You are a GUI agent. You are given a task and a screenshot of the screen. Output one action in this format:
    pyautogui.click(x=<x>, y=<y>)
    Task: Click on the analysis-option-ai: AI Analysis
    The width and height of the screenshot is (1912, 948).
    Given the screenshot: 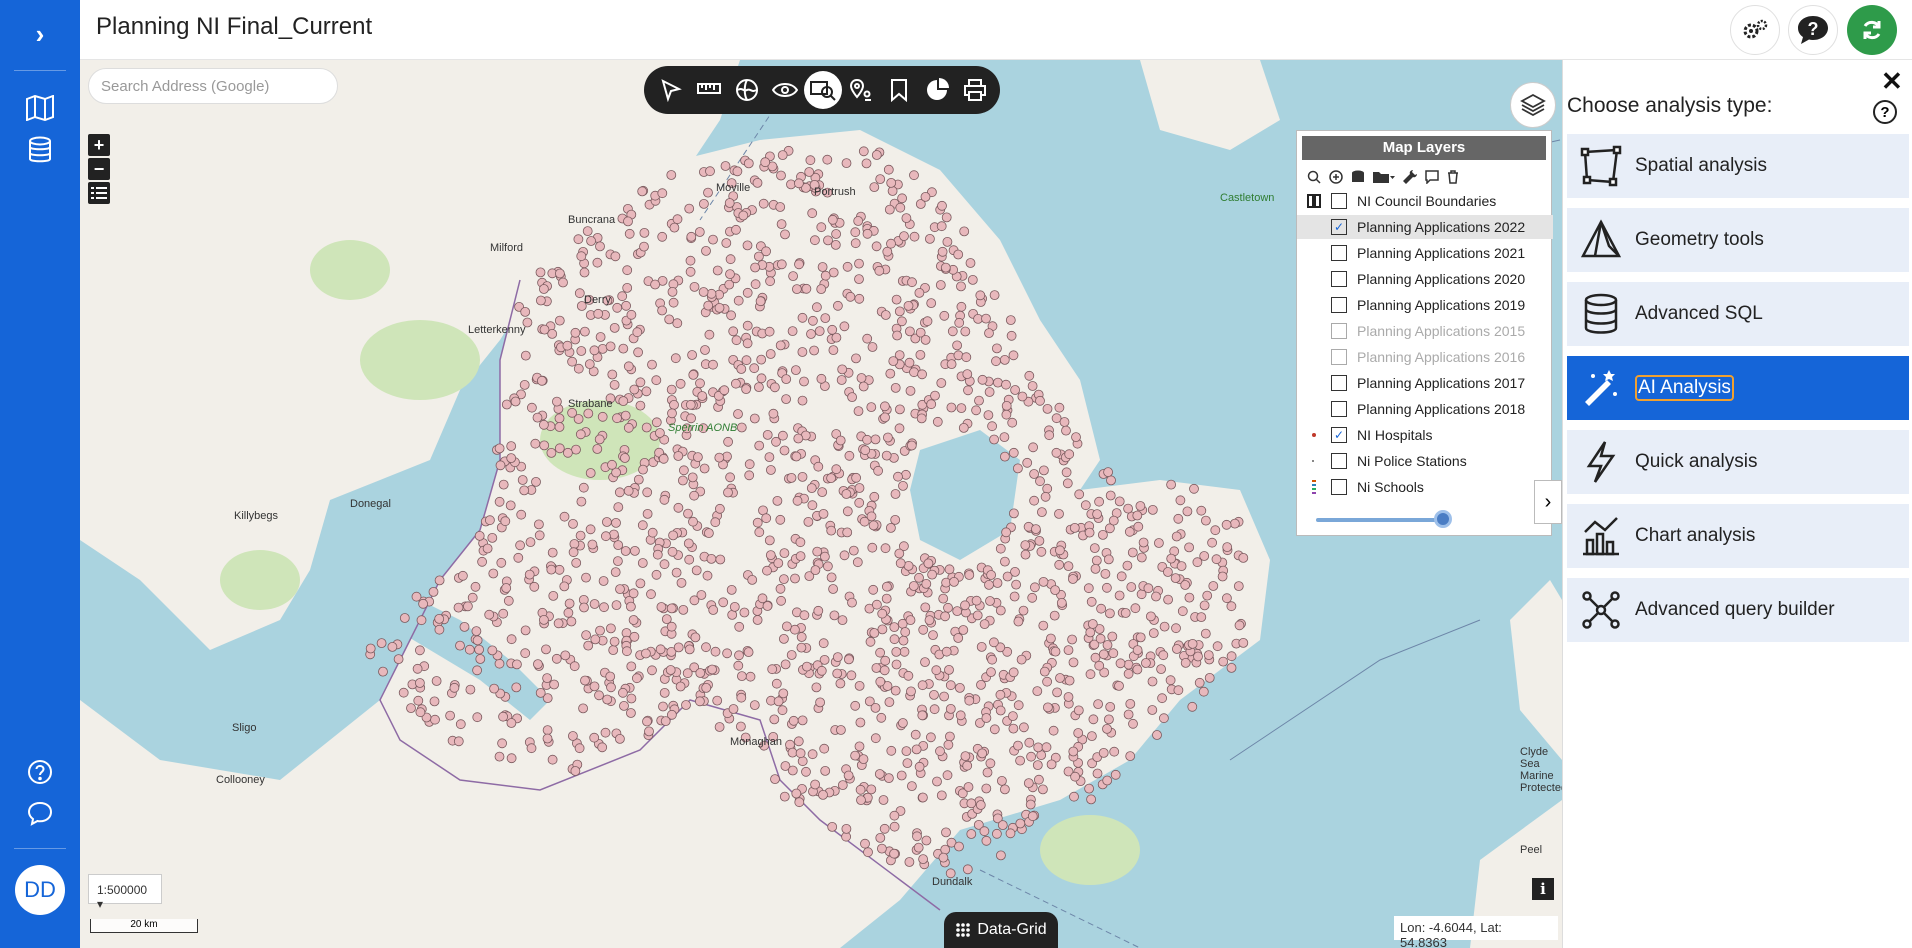 What is the action you would take?
    pyautogui.click(x=1738, y=388)
    